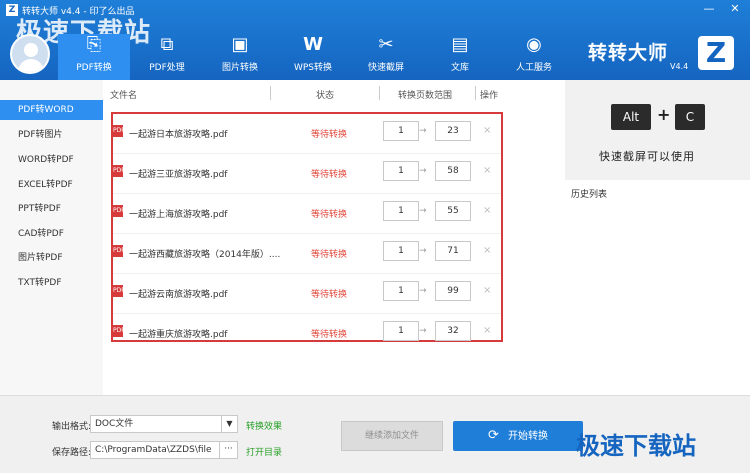  What do you see at coordinates (94, 57) in the screenshot?
I see `tab-pdf-convert: ⎘ PDF转换` at bounding box center [94, 57].